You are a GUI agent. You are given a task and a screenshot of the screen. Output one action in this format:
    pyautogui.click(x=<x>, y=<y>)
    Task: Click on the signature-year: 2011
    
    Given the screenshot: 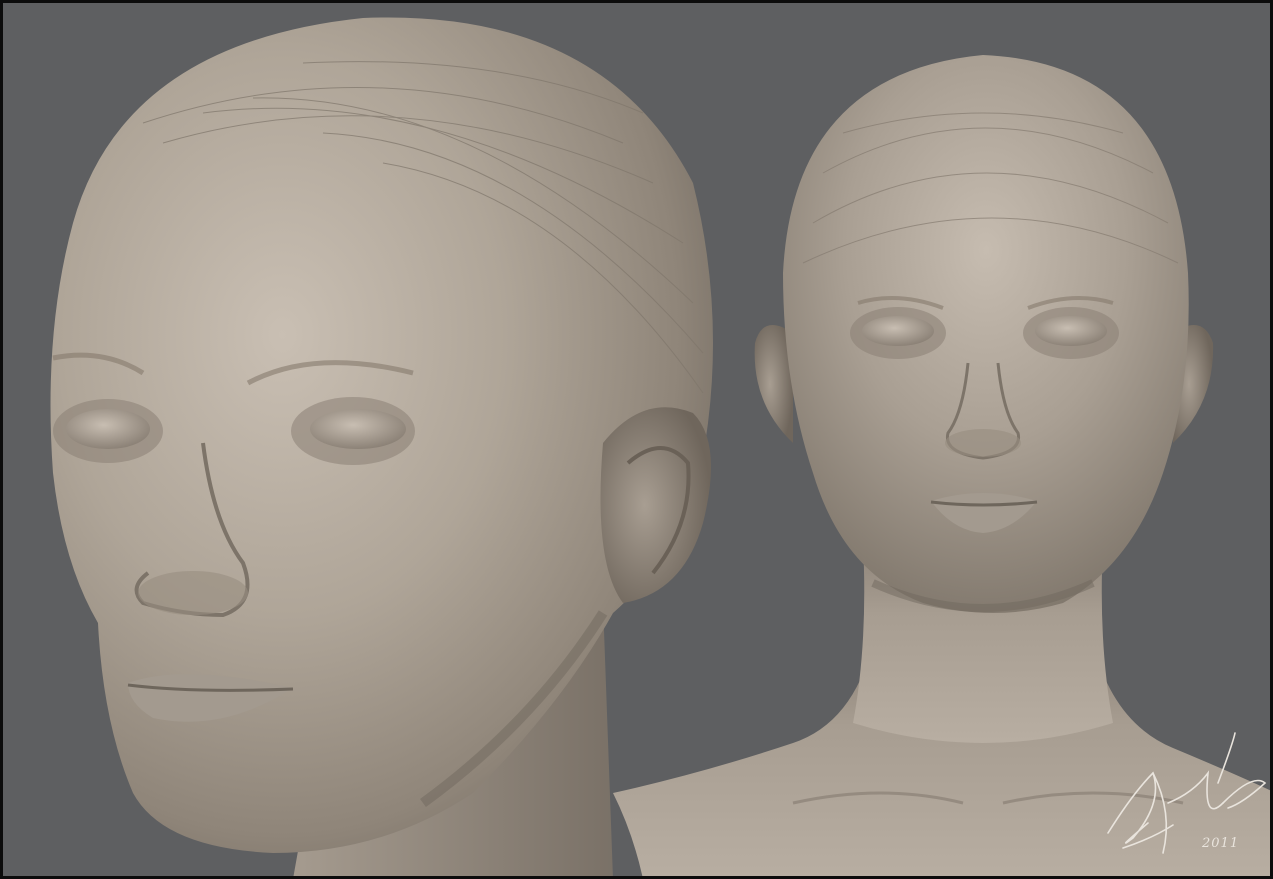 What is the action you would take?
    pyautogui.click(x=1221, y=843)
    